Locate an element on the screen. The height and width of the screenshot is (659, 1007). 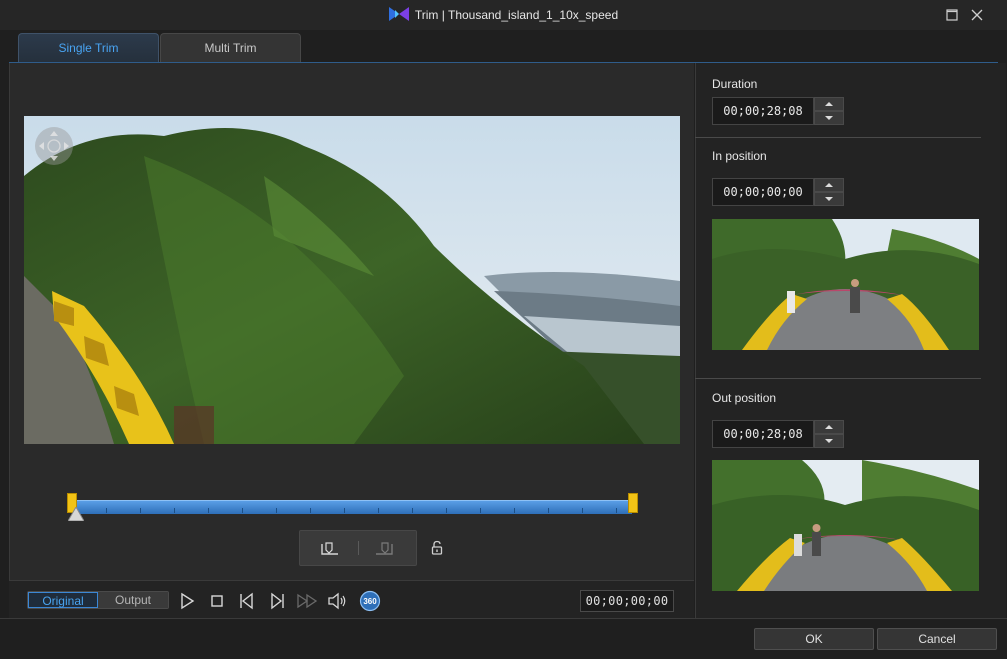
tab-single-trim: Single Trim is located at coordinates (88, 48).